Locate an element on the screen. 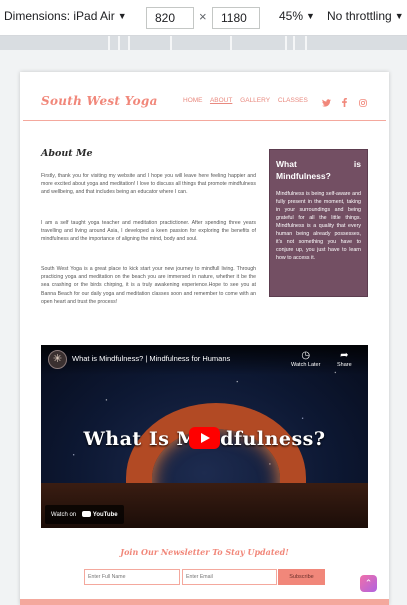 Image resolution: width=407 pixels, height=605 pixels. device-dropdown: Dimensions: iPad Air ▼ is located at coordinates (65, 16).